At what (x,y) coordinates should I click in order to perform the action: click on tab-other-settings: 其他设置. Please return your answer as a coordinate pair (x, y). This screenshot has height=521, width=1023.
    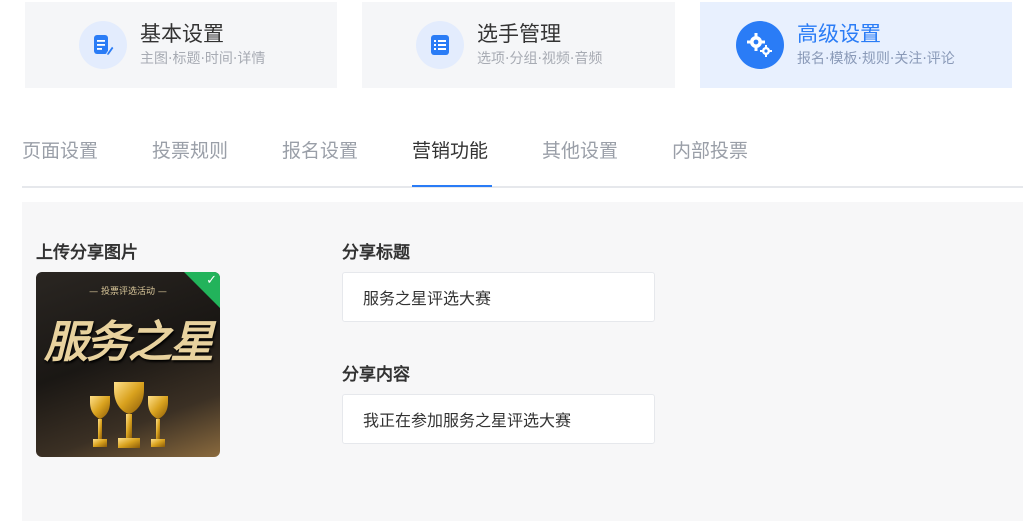
    Looking at the image, I should click on (580, 149).